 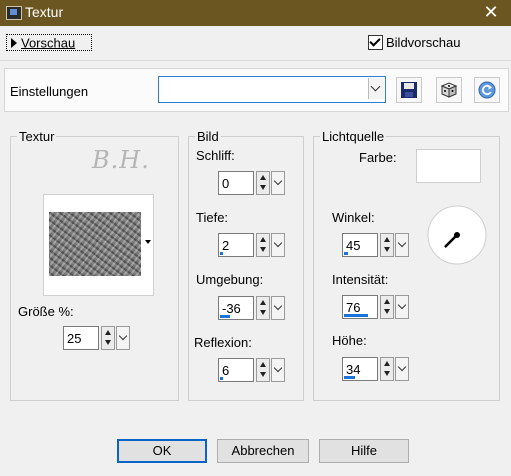 What do you see at coordinates (263, 451) in the screenshot?
I see `cancel-button: Abbrechen` at bounding box center [263, 451].